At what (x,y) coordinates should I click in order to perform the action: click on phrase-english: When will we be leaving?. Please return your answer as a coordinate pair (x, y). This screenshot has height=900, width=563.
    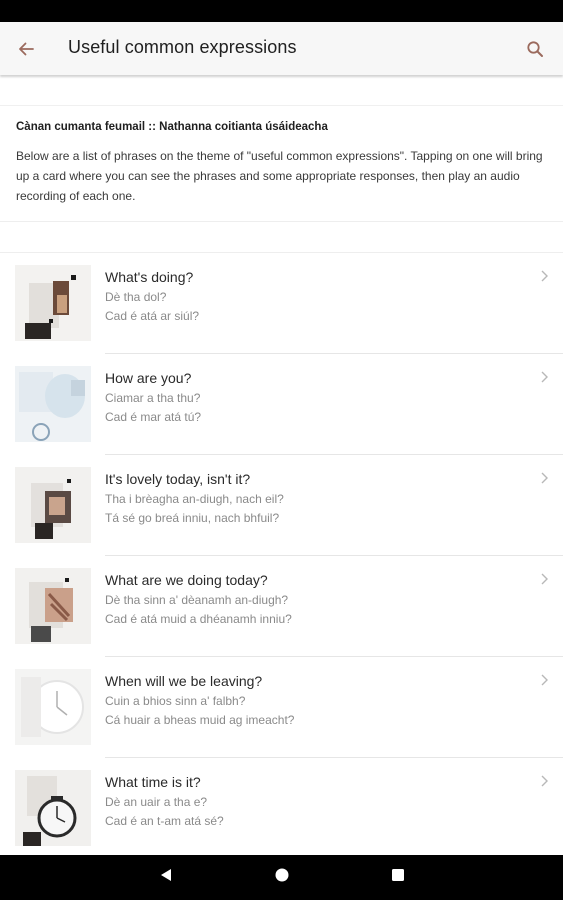
    Looking at the image, I should click on (184, 681).